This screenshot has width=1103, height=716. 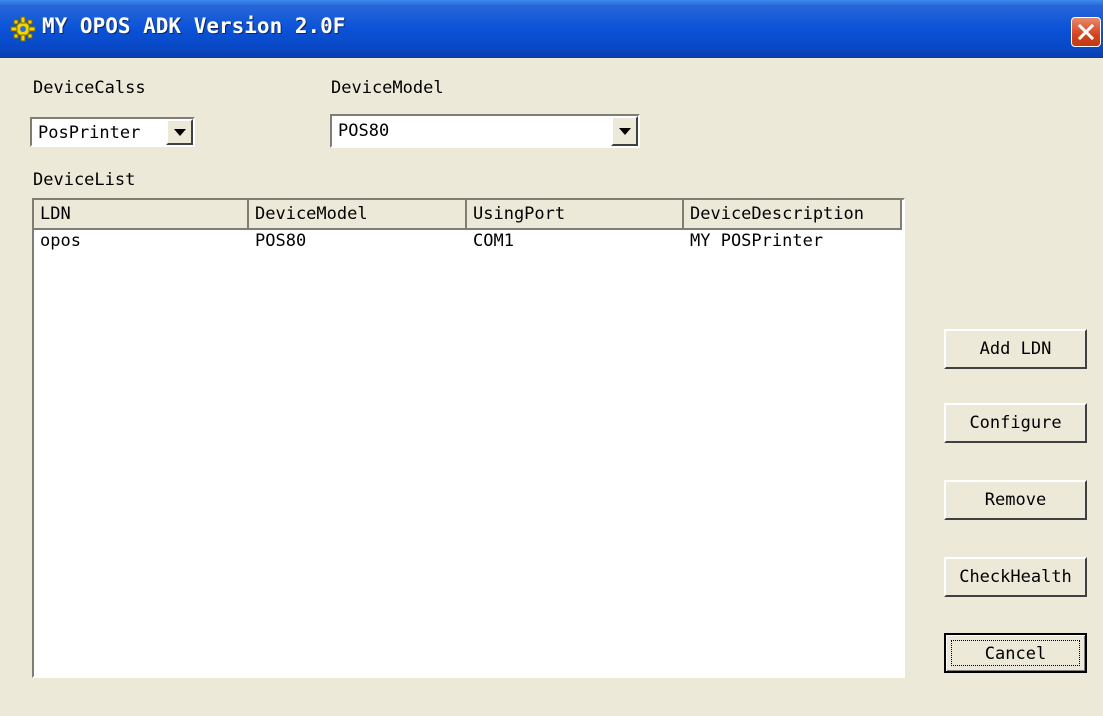 What do you see at coordinates (387, 88) in the screenshot?
I see `device-model-label: DeviceModel` at bounding box center [387, 88].